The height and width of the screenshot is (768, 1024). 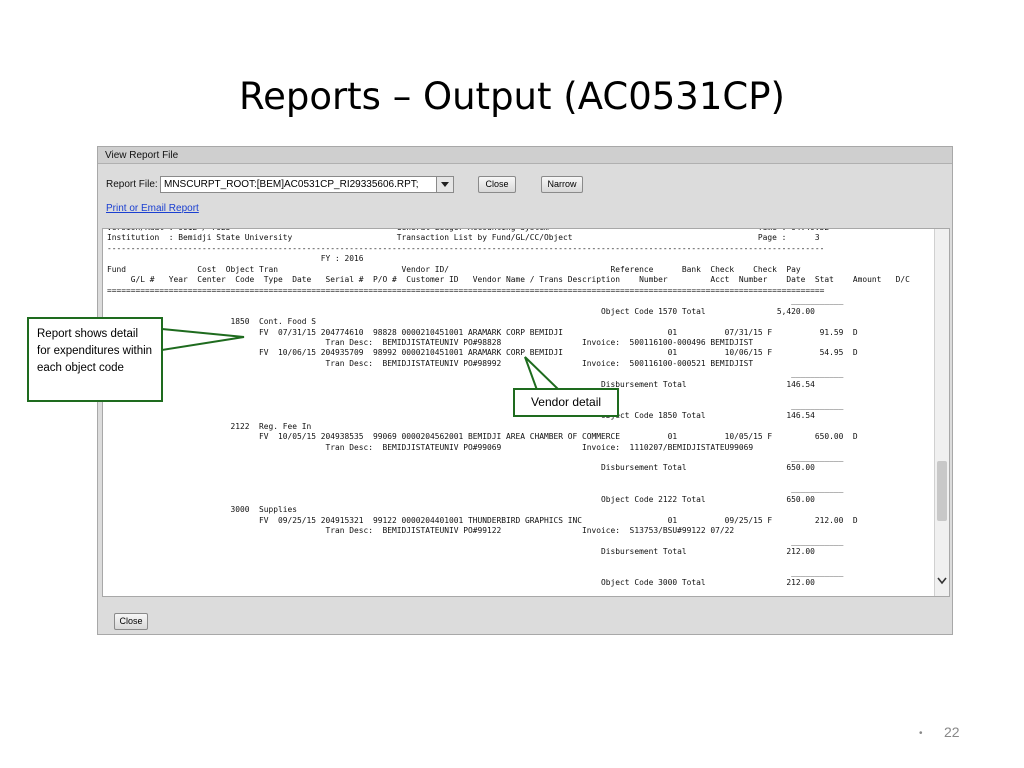 I want to click on detail-callout-pointer, so click(x=203, y=339).